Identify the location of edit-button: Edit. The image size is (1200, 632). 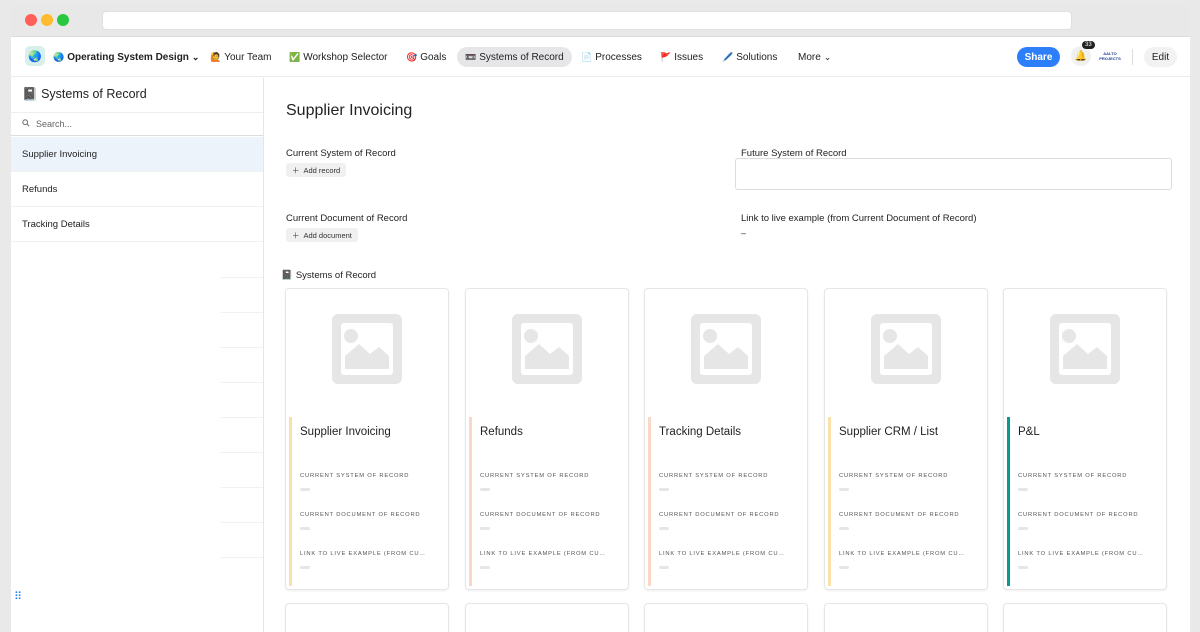
(1160, 57).